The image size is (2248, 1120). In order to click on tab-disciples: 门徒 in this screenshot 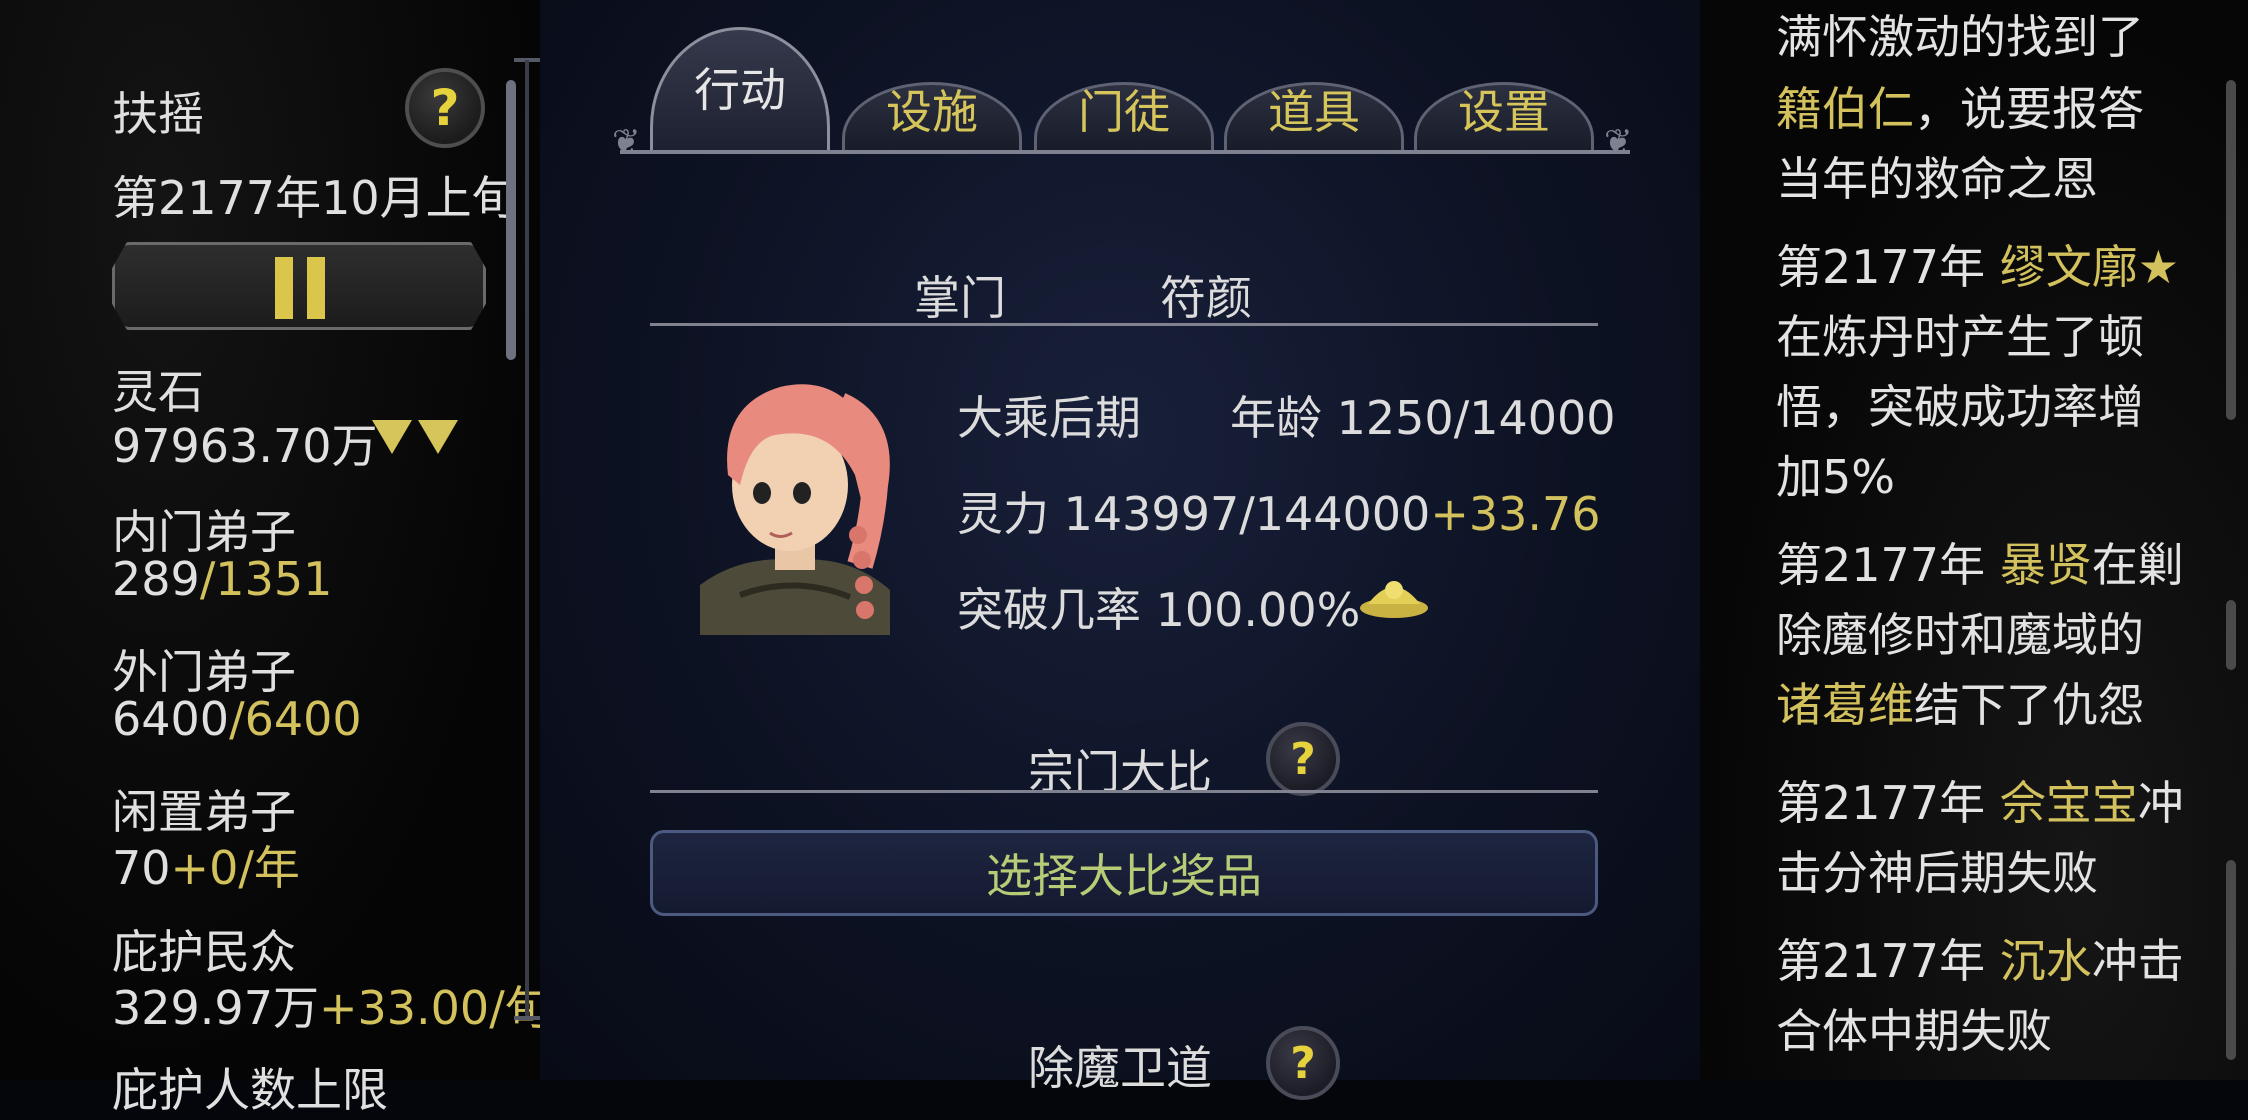, I will do `click(1124, 107)`.